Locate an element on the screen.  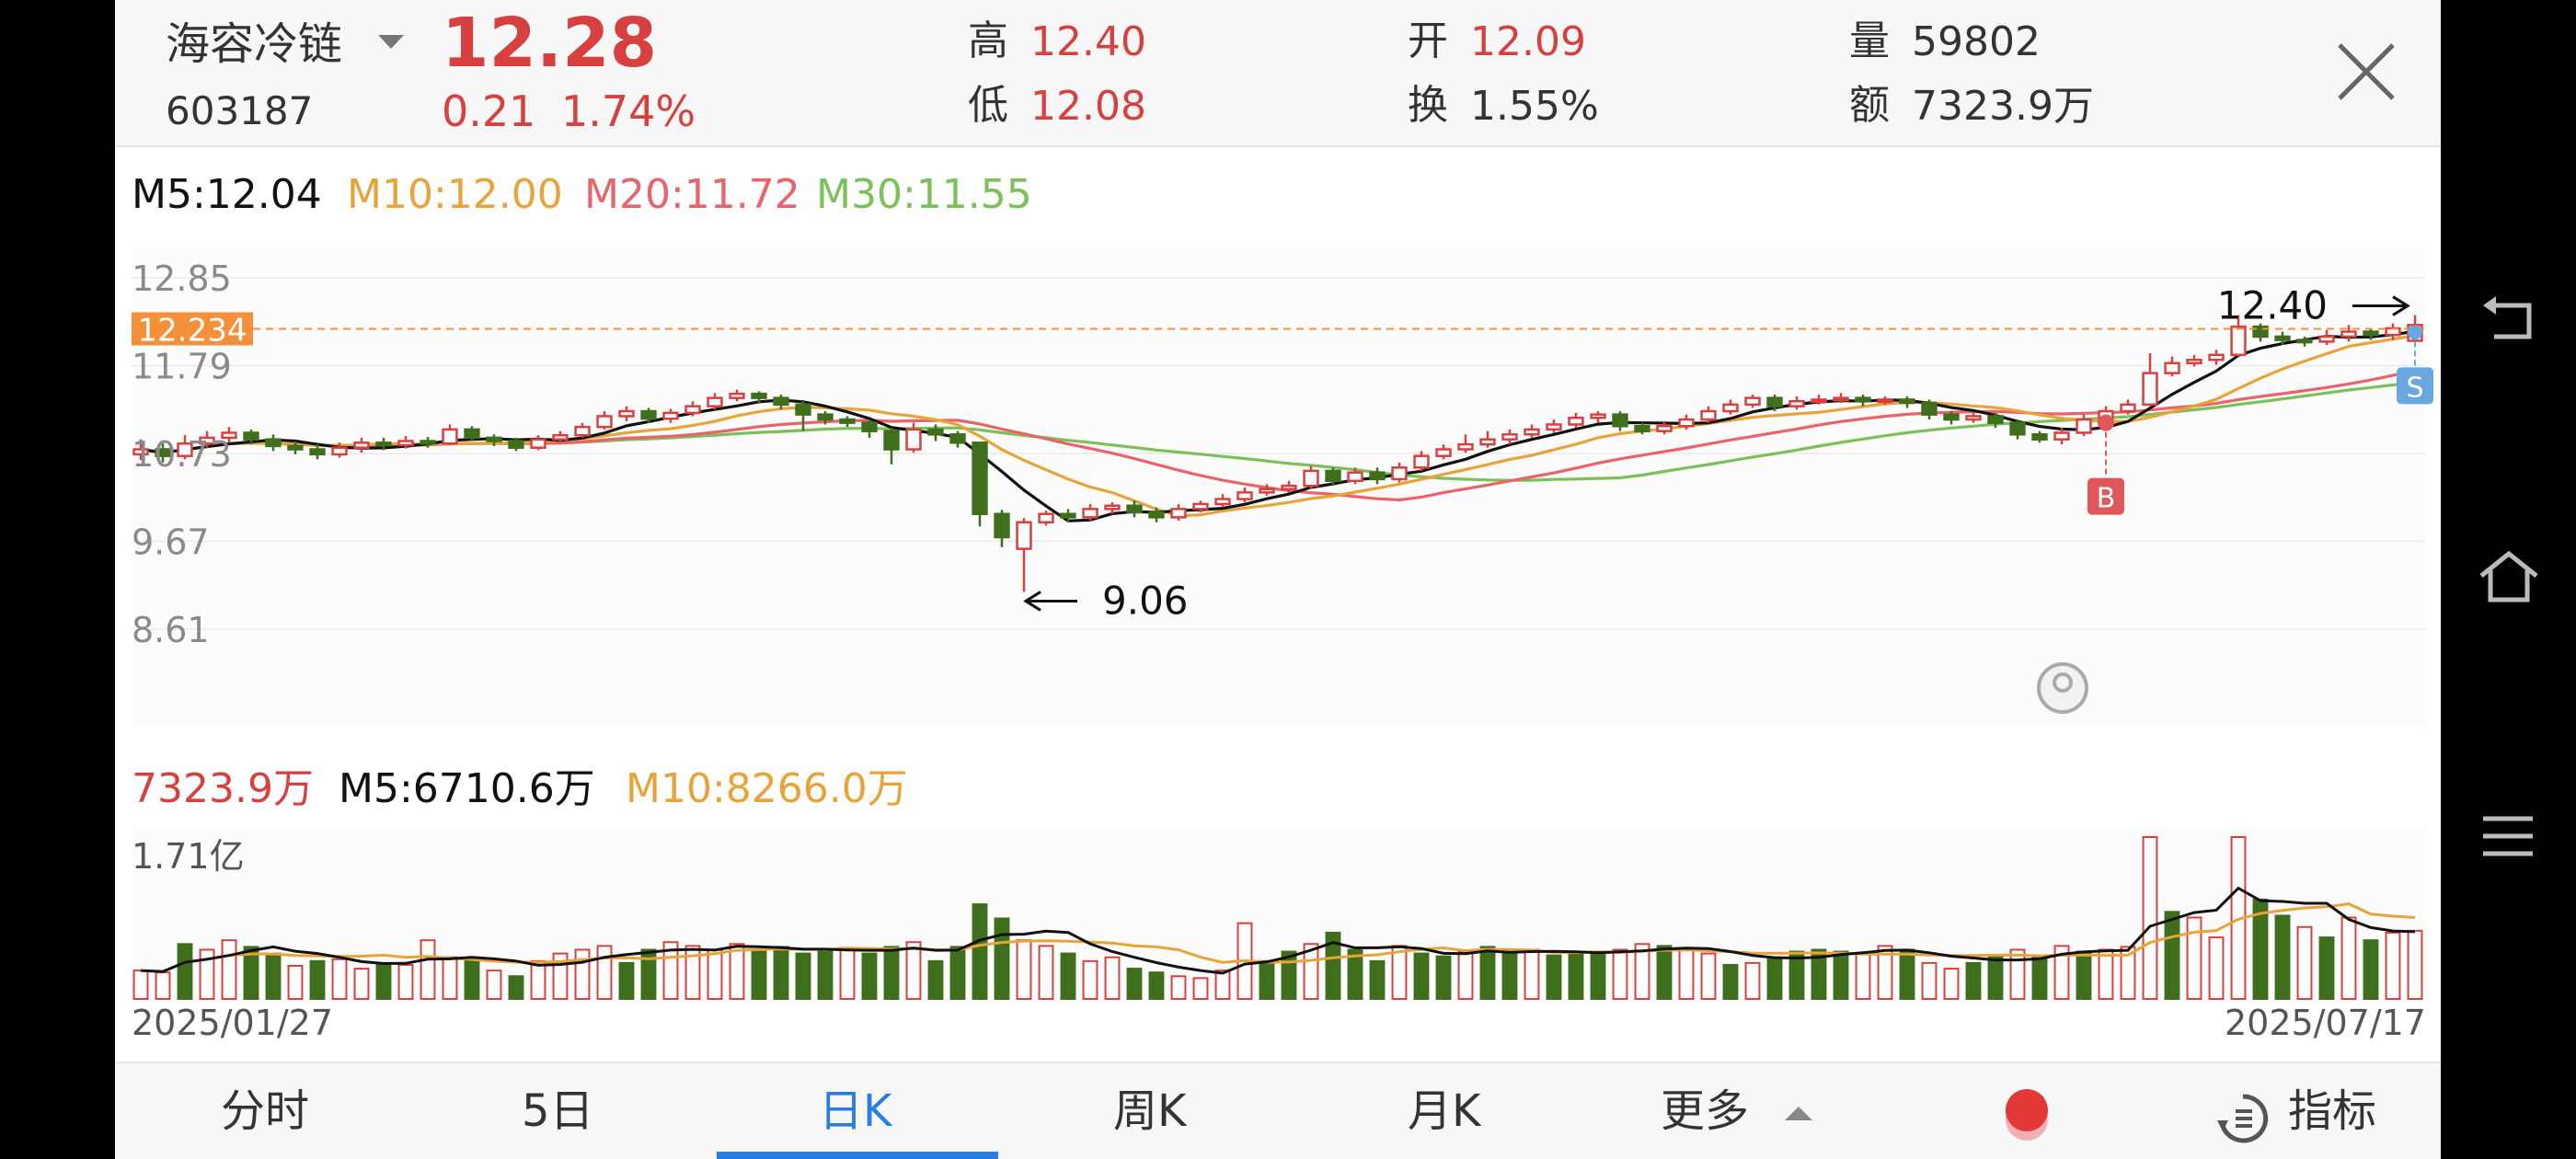
quote-amount-label: 额 is located at coordinates (1869, 105).